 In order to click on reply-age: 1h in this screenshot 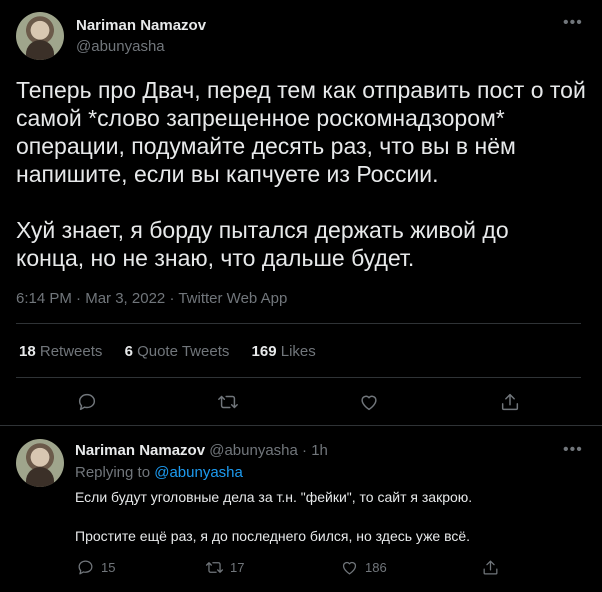, I will do `click(319, 450)`.